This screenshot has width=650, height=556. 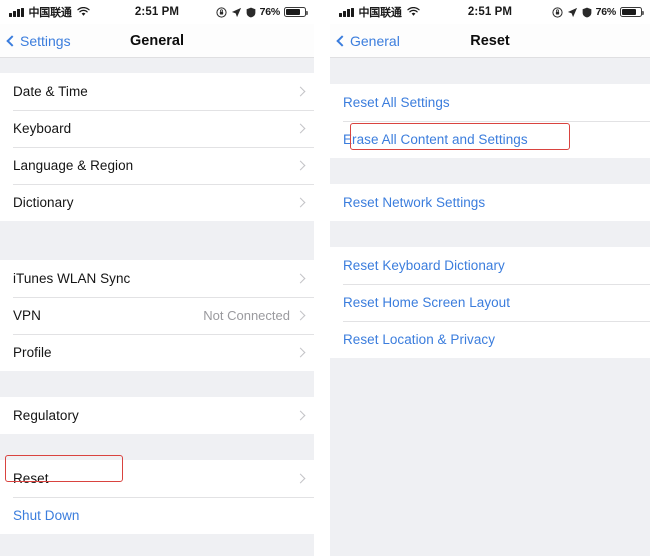 I want to click on settings-group-3: Regulatory, so click(x=157, y=415).